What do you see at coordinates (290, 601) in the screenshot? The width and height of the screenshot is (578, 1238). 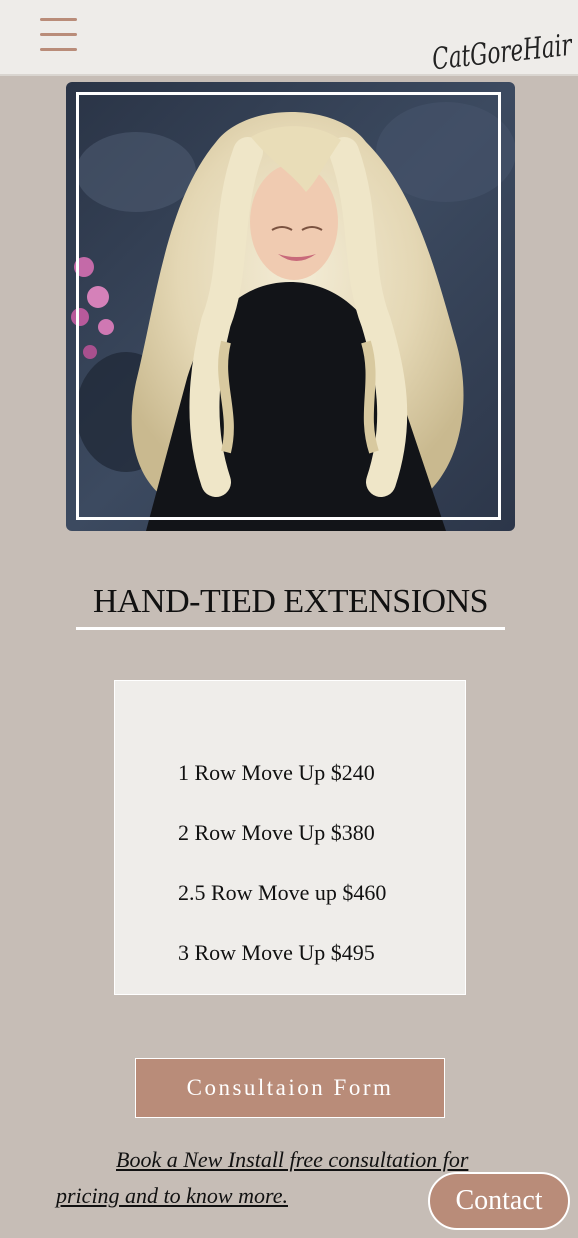 I see `section-title: HAND-TIED EXTENSIONS` at bounding box center [290, 601].